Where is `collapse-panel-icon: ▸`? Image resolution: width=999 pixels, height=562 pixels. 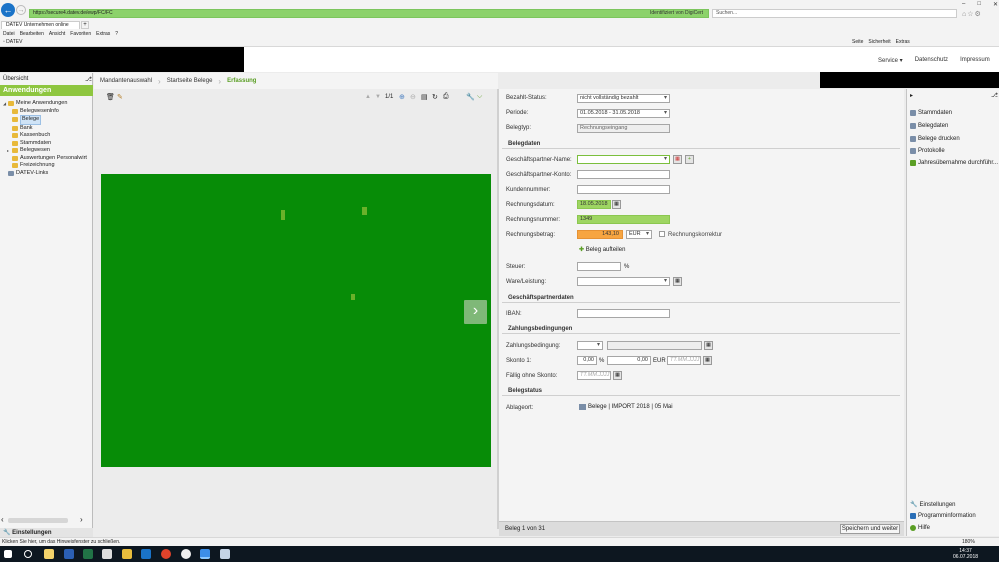 collapse-panel-icon: ▸ is located at coordinates (911, 95).